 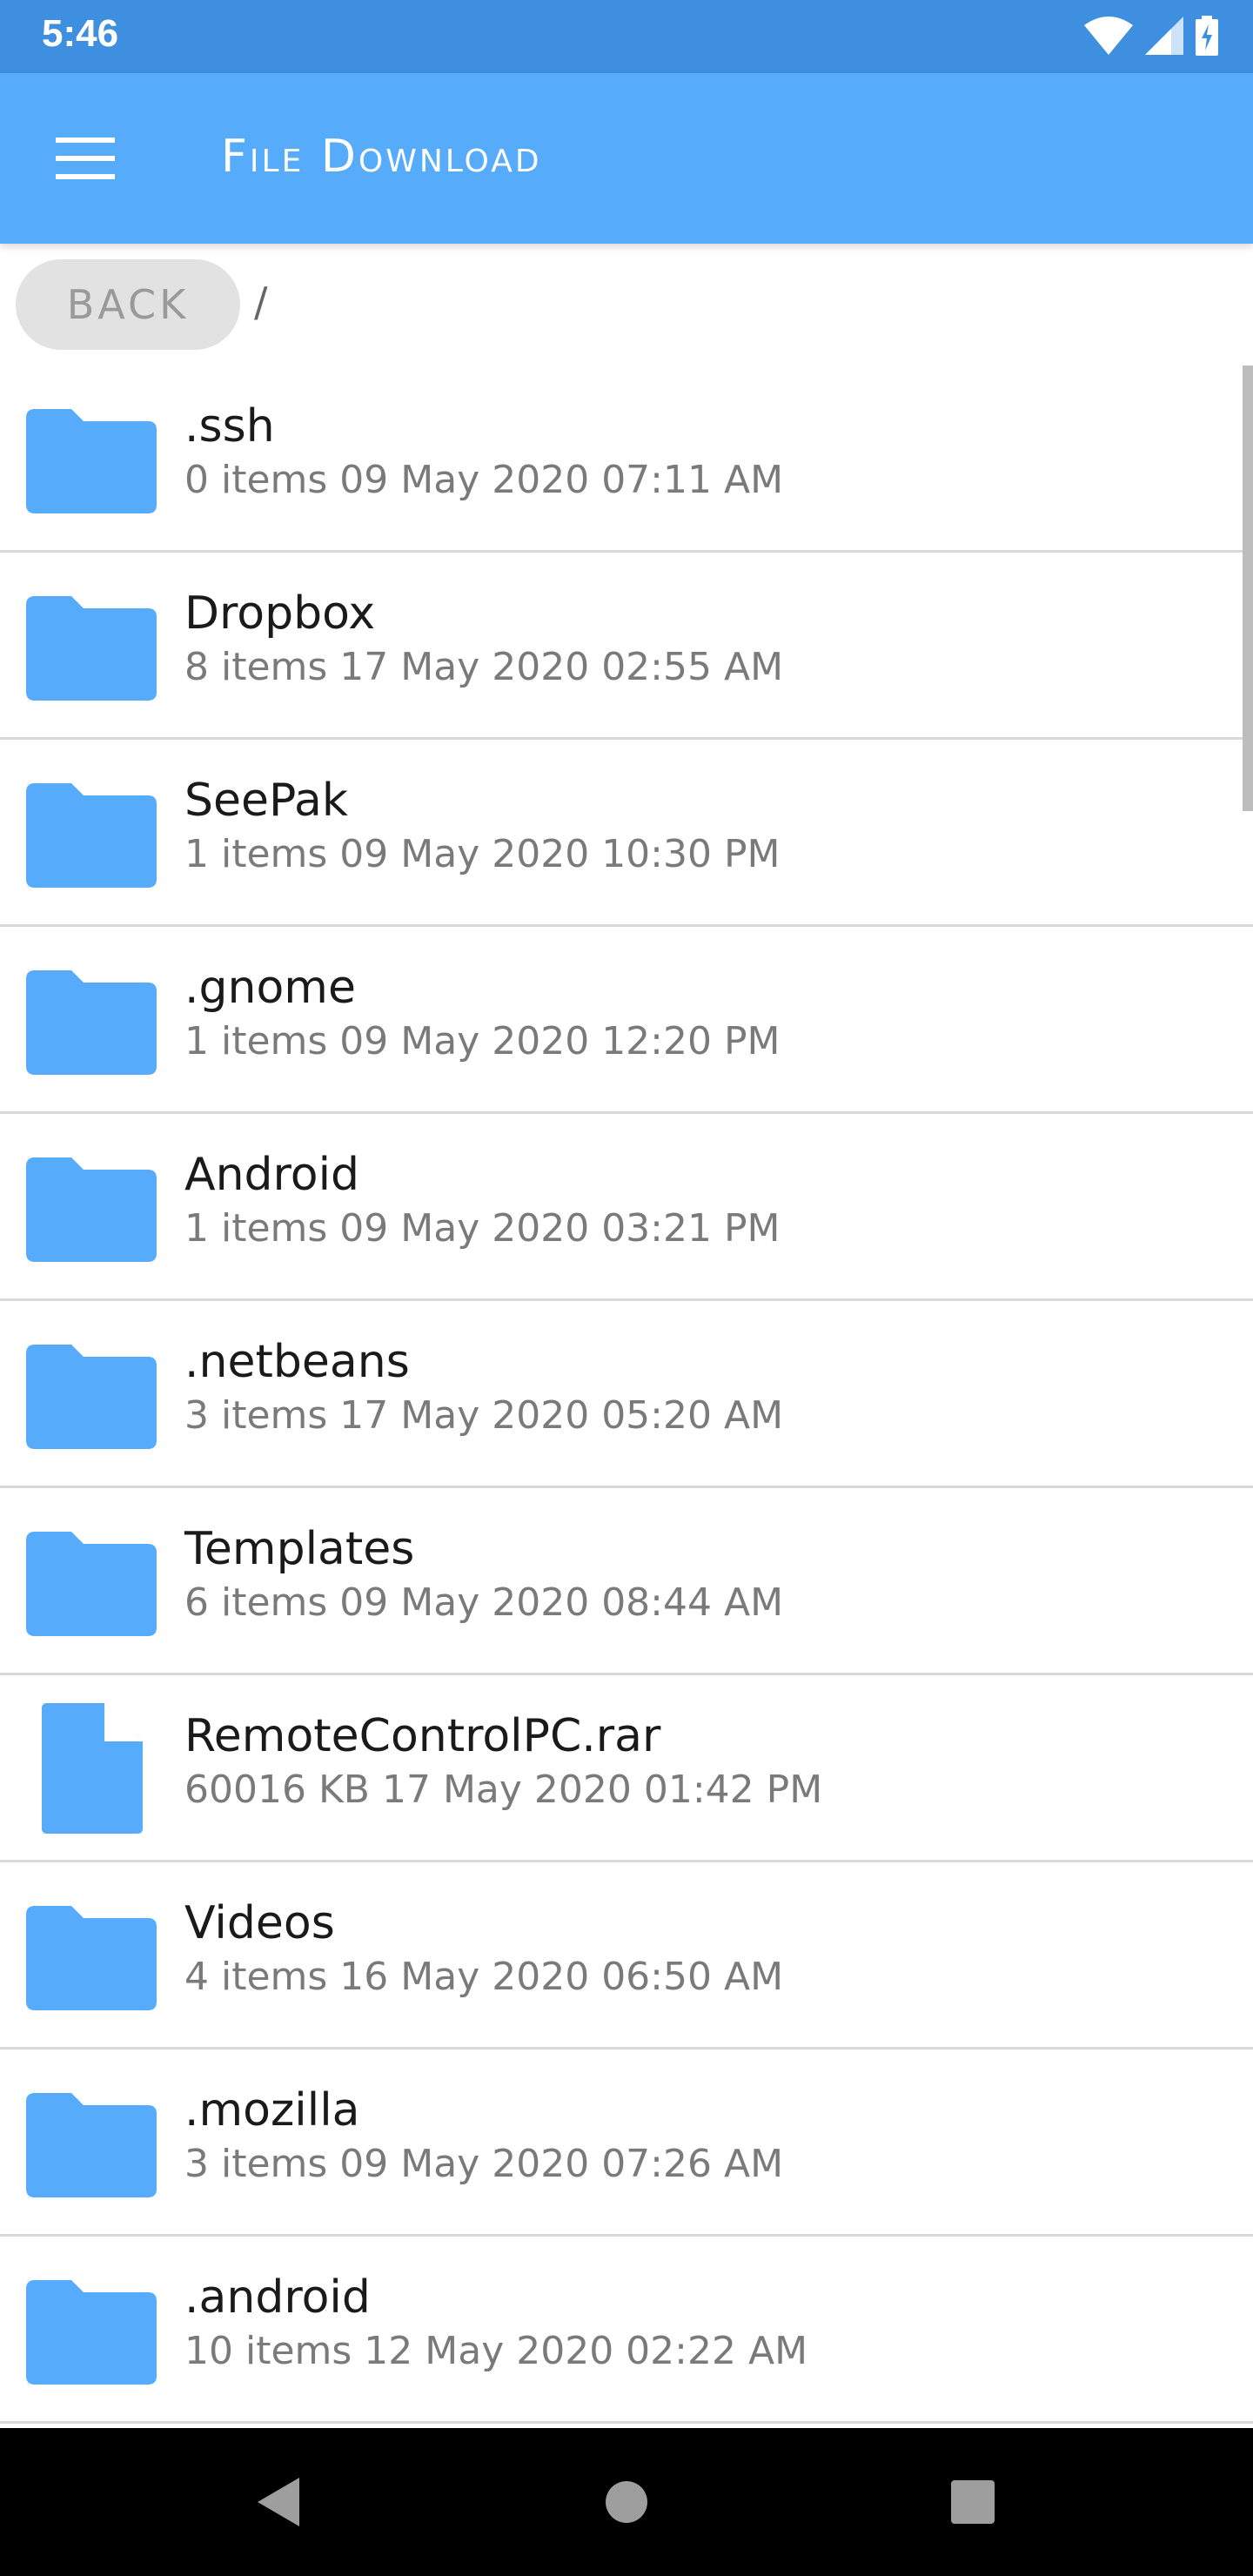 I want to click on scrollbar, so click(x=1248, y=588).